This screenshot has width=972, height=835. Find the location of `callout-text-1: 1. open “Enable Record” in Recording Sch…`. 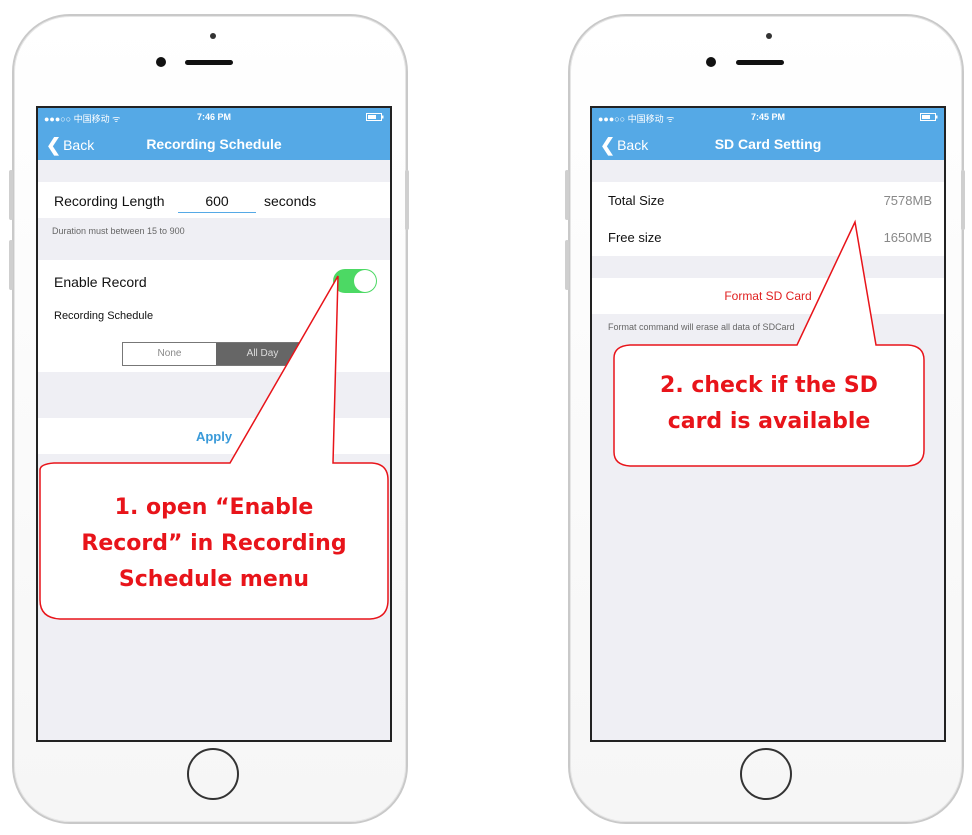

callout-text-1: 1. open “Enable Record” in Recording Sch… is located at coordinates (214, 544).